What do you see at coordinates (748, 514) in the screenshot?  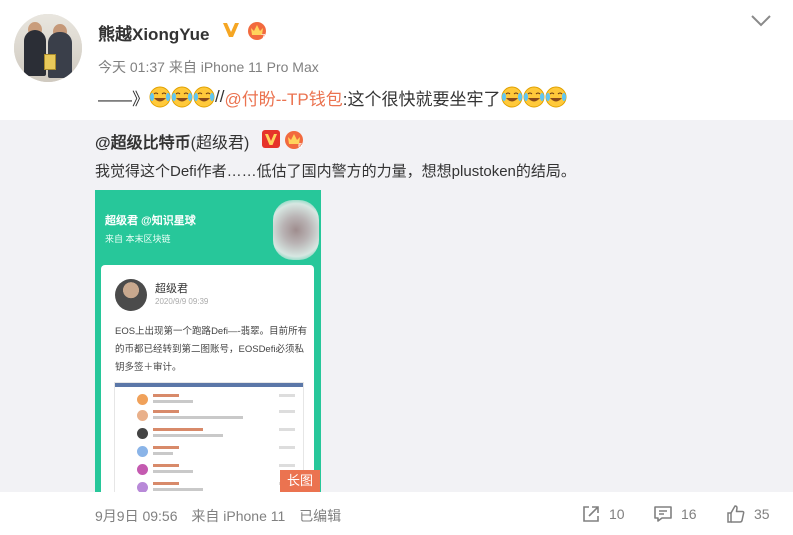 I see `like-button: 35` at bounding box center [748, 514].